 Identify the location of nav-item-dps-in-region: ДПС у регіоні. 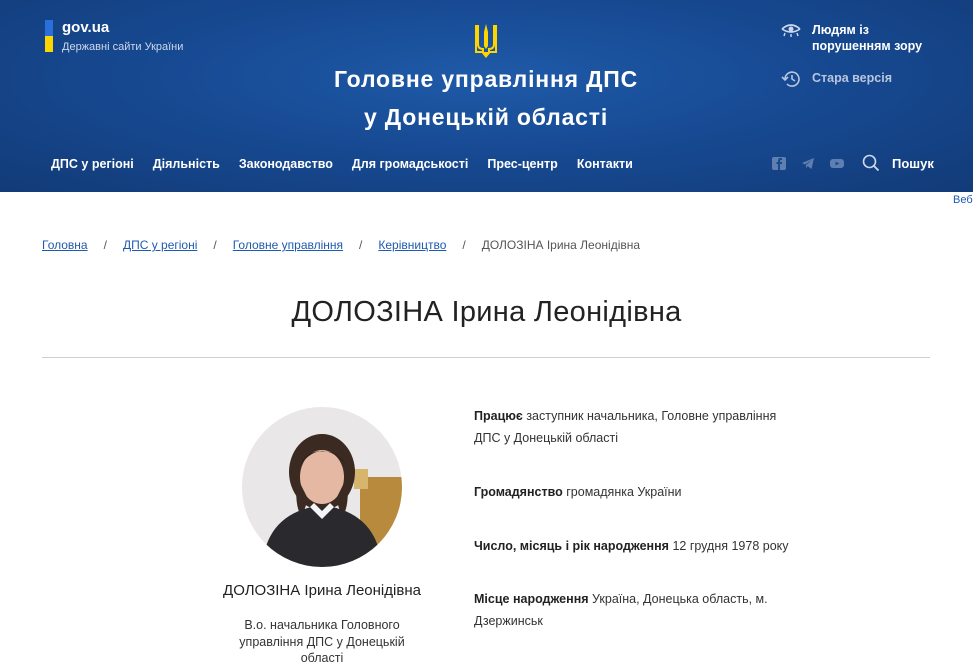
(92, 164).